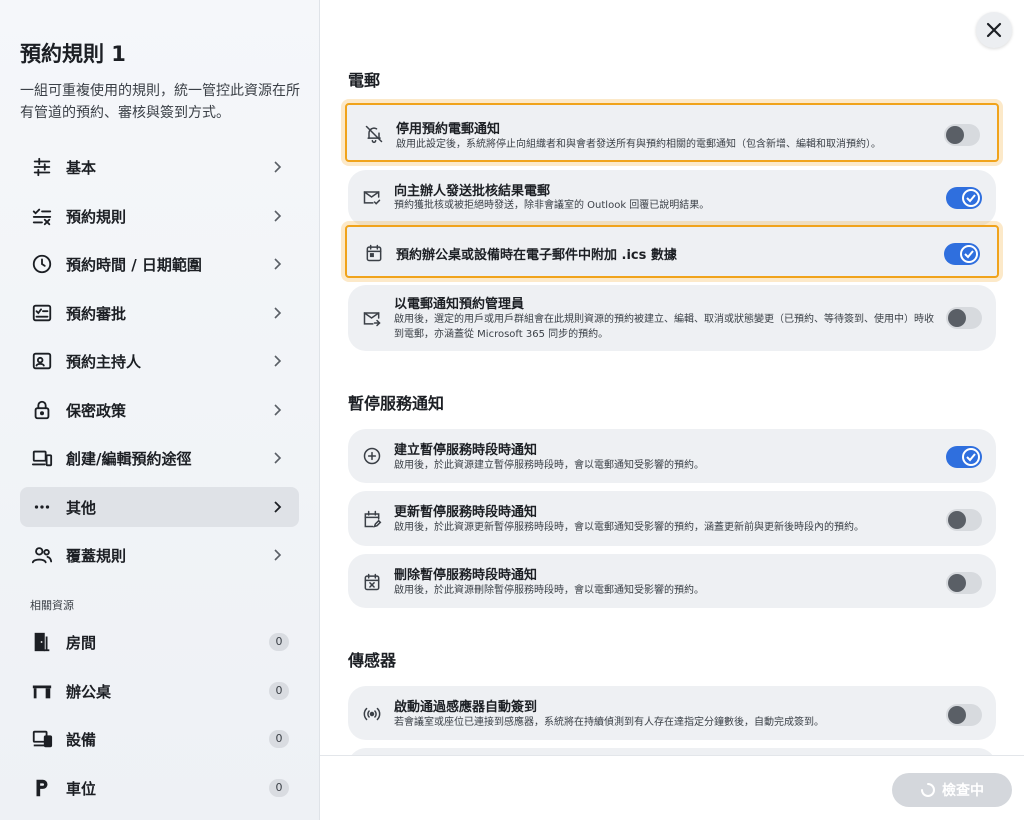 The image size is (1024, 820). I want to click on sidebar-item-override-rules: 覆蓋規則, so click(159, 555).